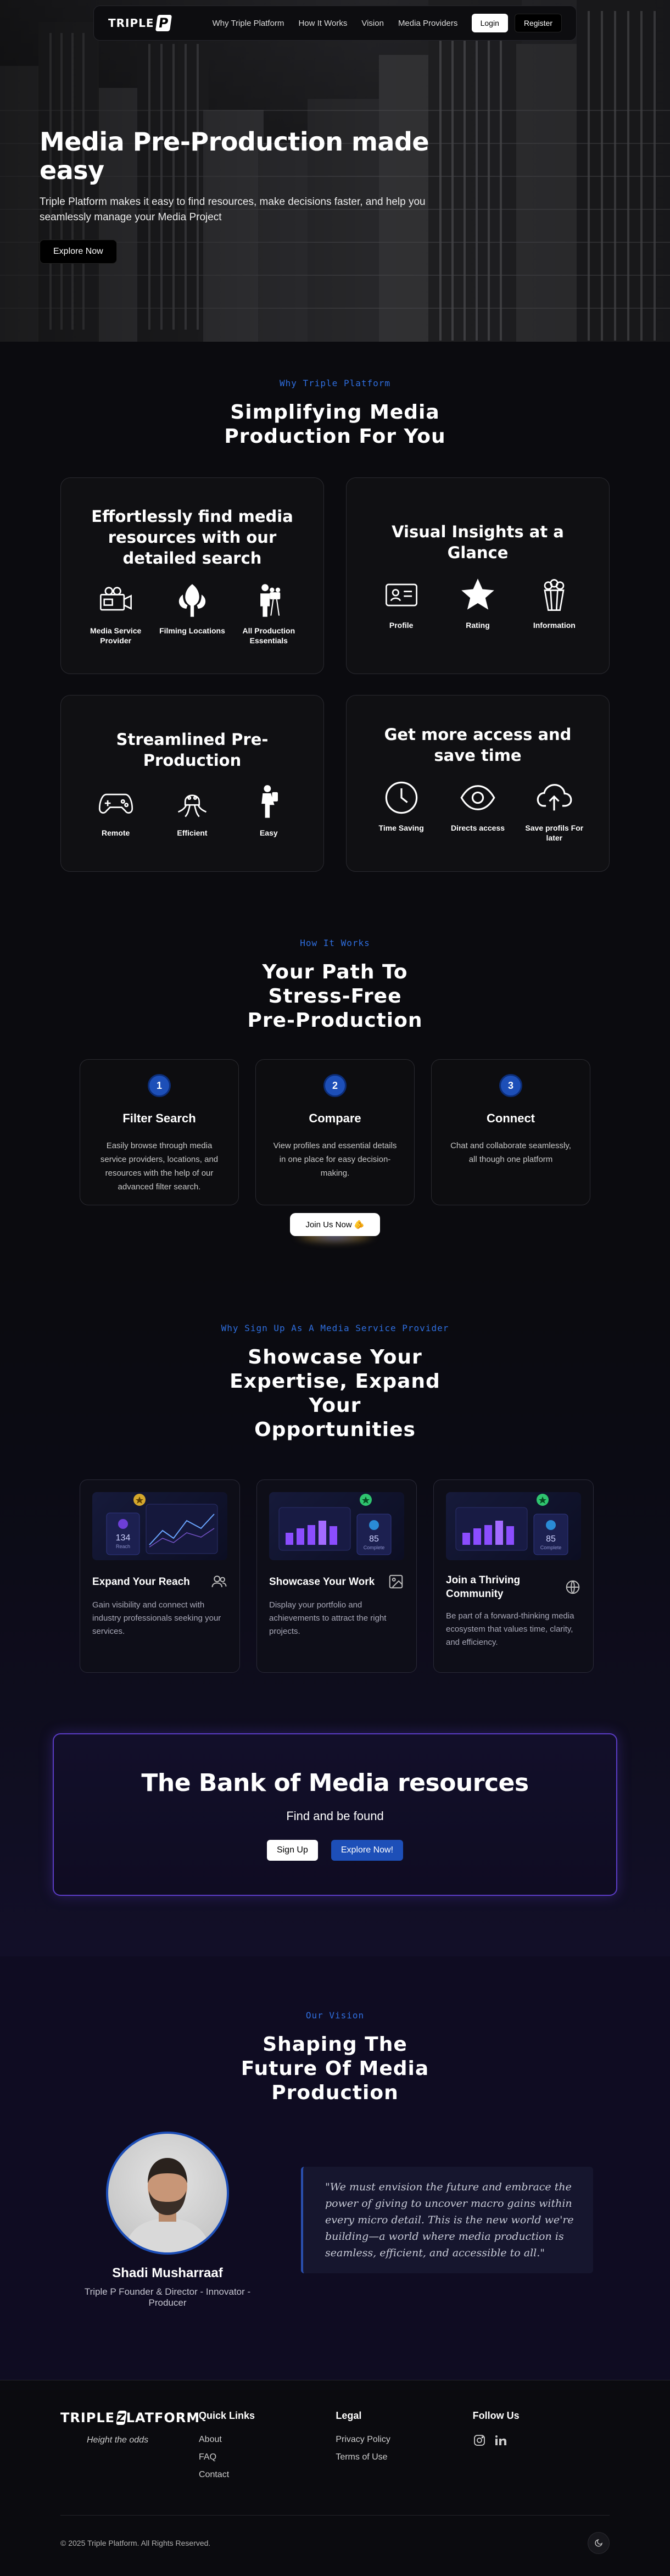  I want to click on footer-brand: TRIPLE Z LATFORM Height the odds, so click(129, 2449).